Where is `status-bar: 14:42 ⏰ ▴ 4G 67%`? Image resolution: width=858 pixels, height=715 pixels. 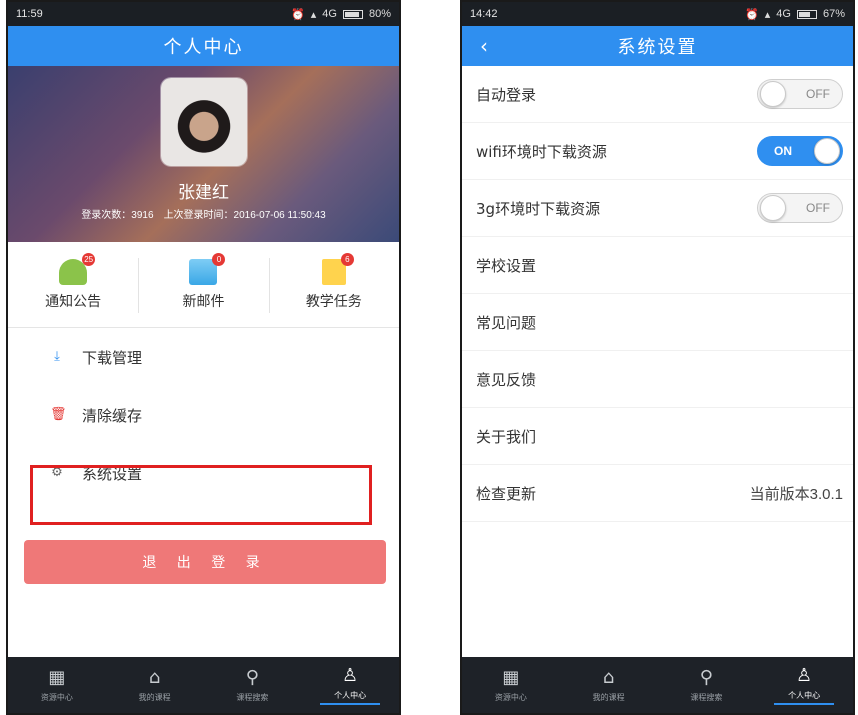
status-bar: 14:42 ⏰ ▴ 4G 67% is located at coordinates (657, 14).